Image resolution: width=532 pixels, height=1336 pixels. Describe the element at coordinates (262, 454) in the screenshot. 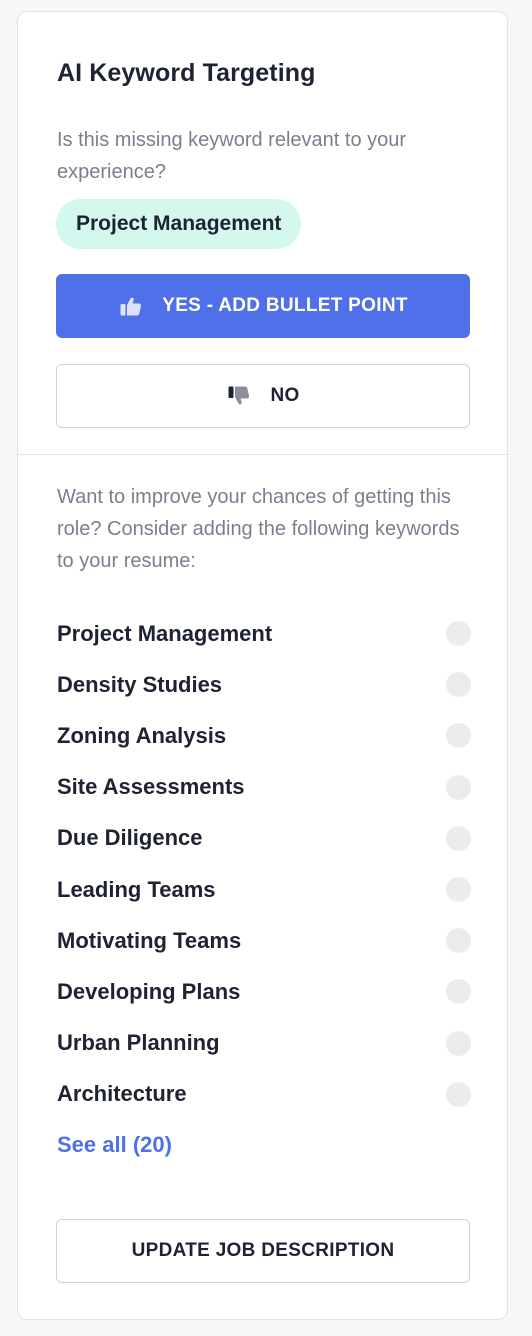

I see `section-divider` at that location.